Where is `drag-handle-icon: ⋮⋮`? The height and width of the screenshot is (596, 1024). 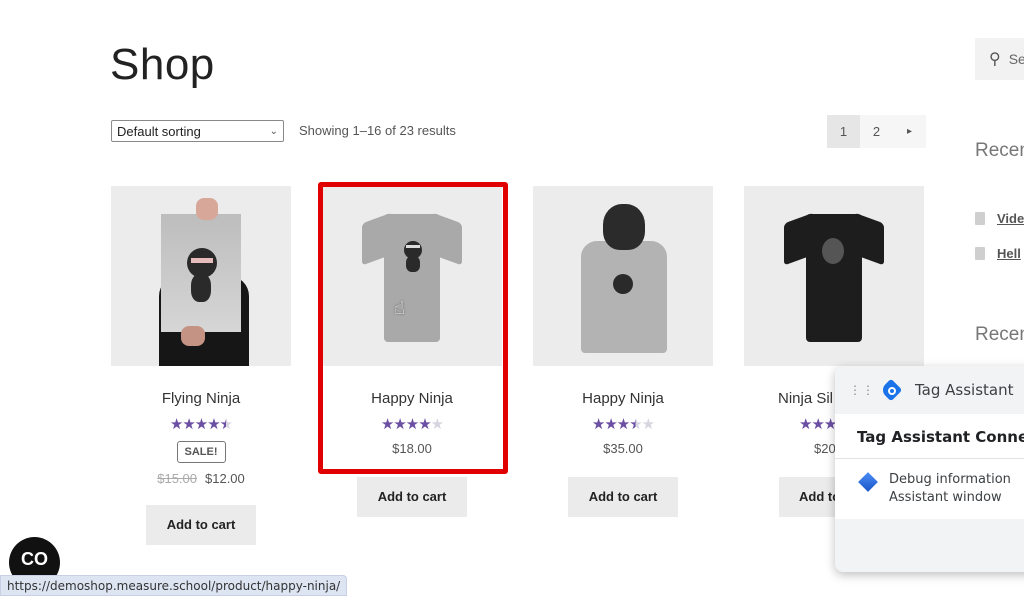 drag-handle-icon: ⋮⋮ is located at coordinates (861, 390).